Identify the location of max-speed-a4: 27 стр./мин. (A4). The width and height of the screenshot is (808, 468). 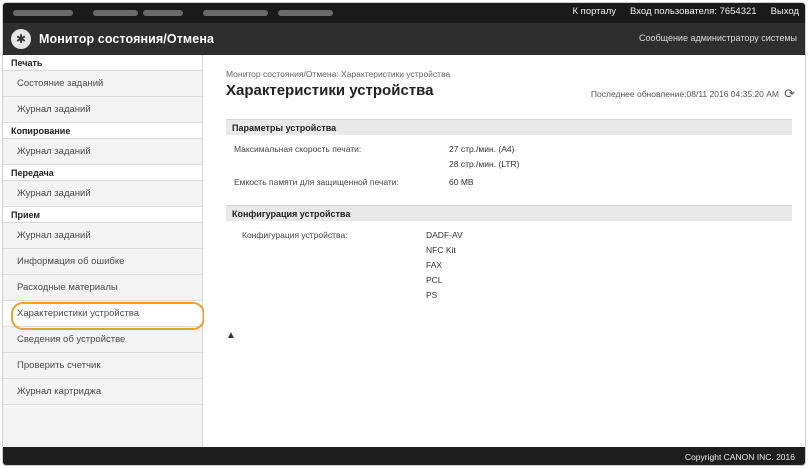
(482, 149).